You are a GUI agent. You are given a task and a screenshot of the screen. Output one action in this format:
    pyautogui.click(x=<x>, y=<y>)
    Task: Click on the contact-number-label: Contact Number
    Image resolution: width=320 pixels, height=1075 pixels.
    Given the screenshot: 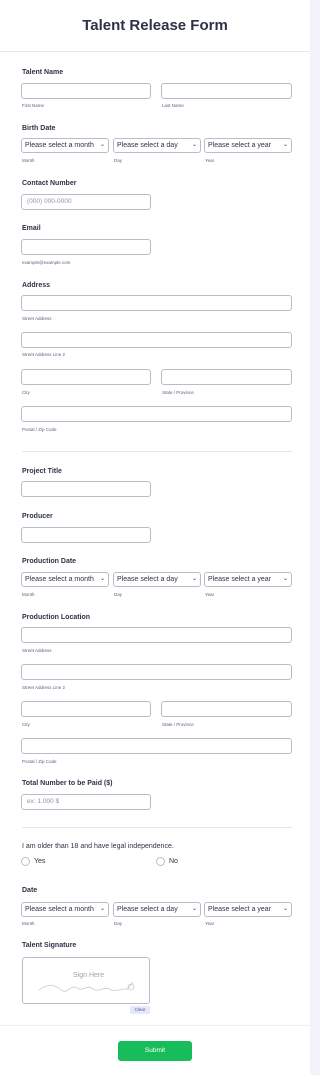 What is the action you would take?
    pyautogui.click(x=49, y=183)
    